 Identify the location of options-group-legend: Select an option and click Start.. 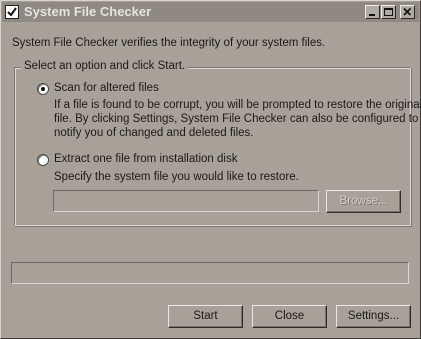
(105, 66).